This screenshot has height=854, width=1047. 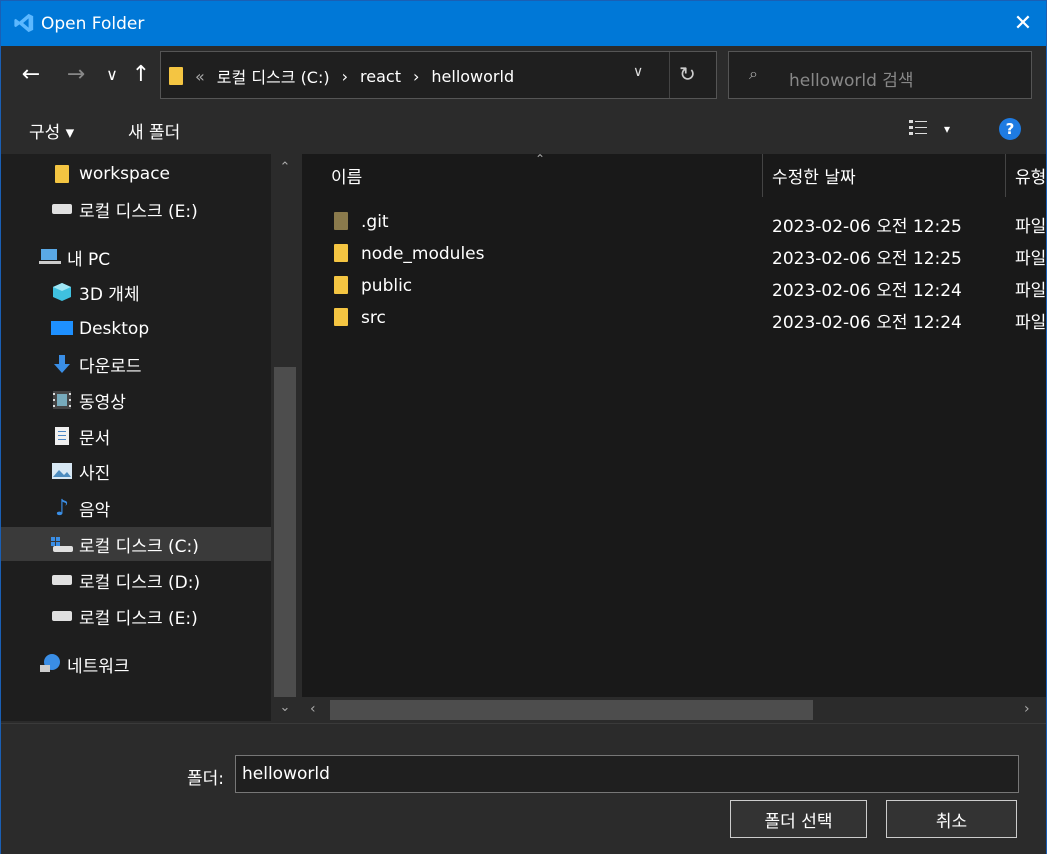 I want to click on sidebar-item-drive-e-2: 로컬 디스크 (E:), so click(x=136, y=616).